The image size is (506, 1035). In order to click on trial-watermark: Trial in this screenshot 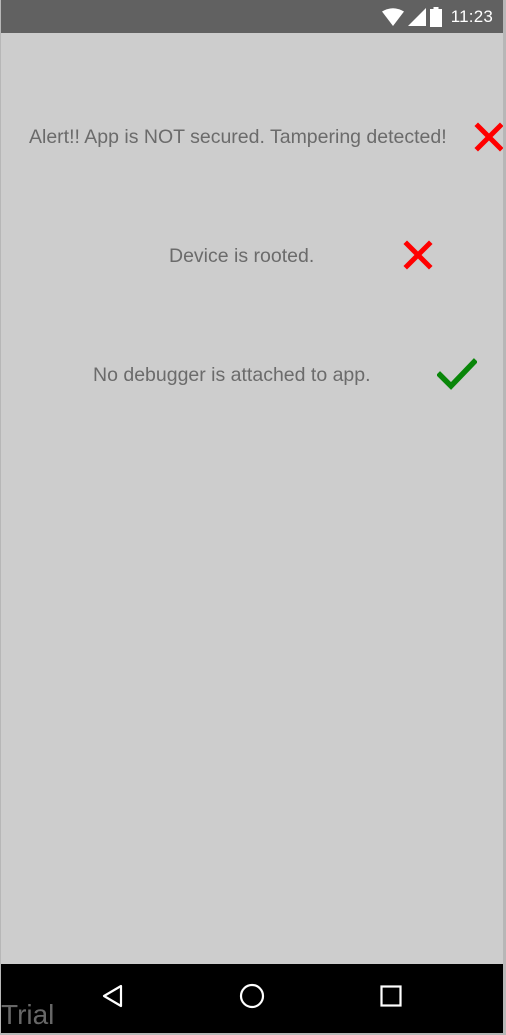, I will do `click(28, 1014)`.